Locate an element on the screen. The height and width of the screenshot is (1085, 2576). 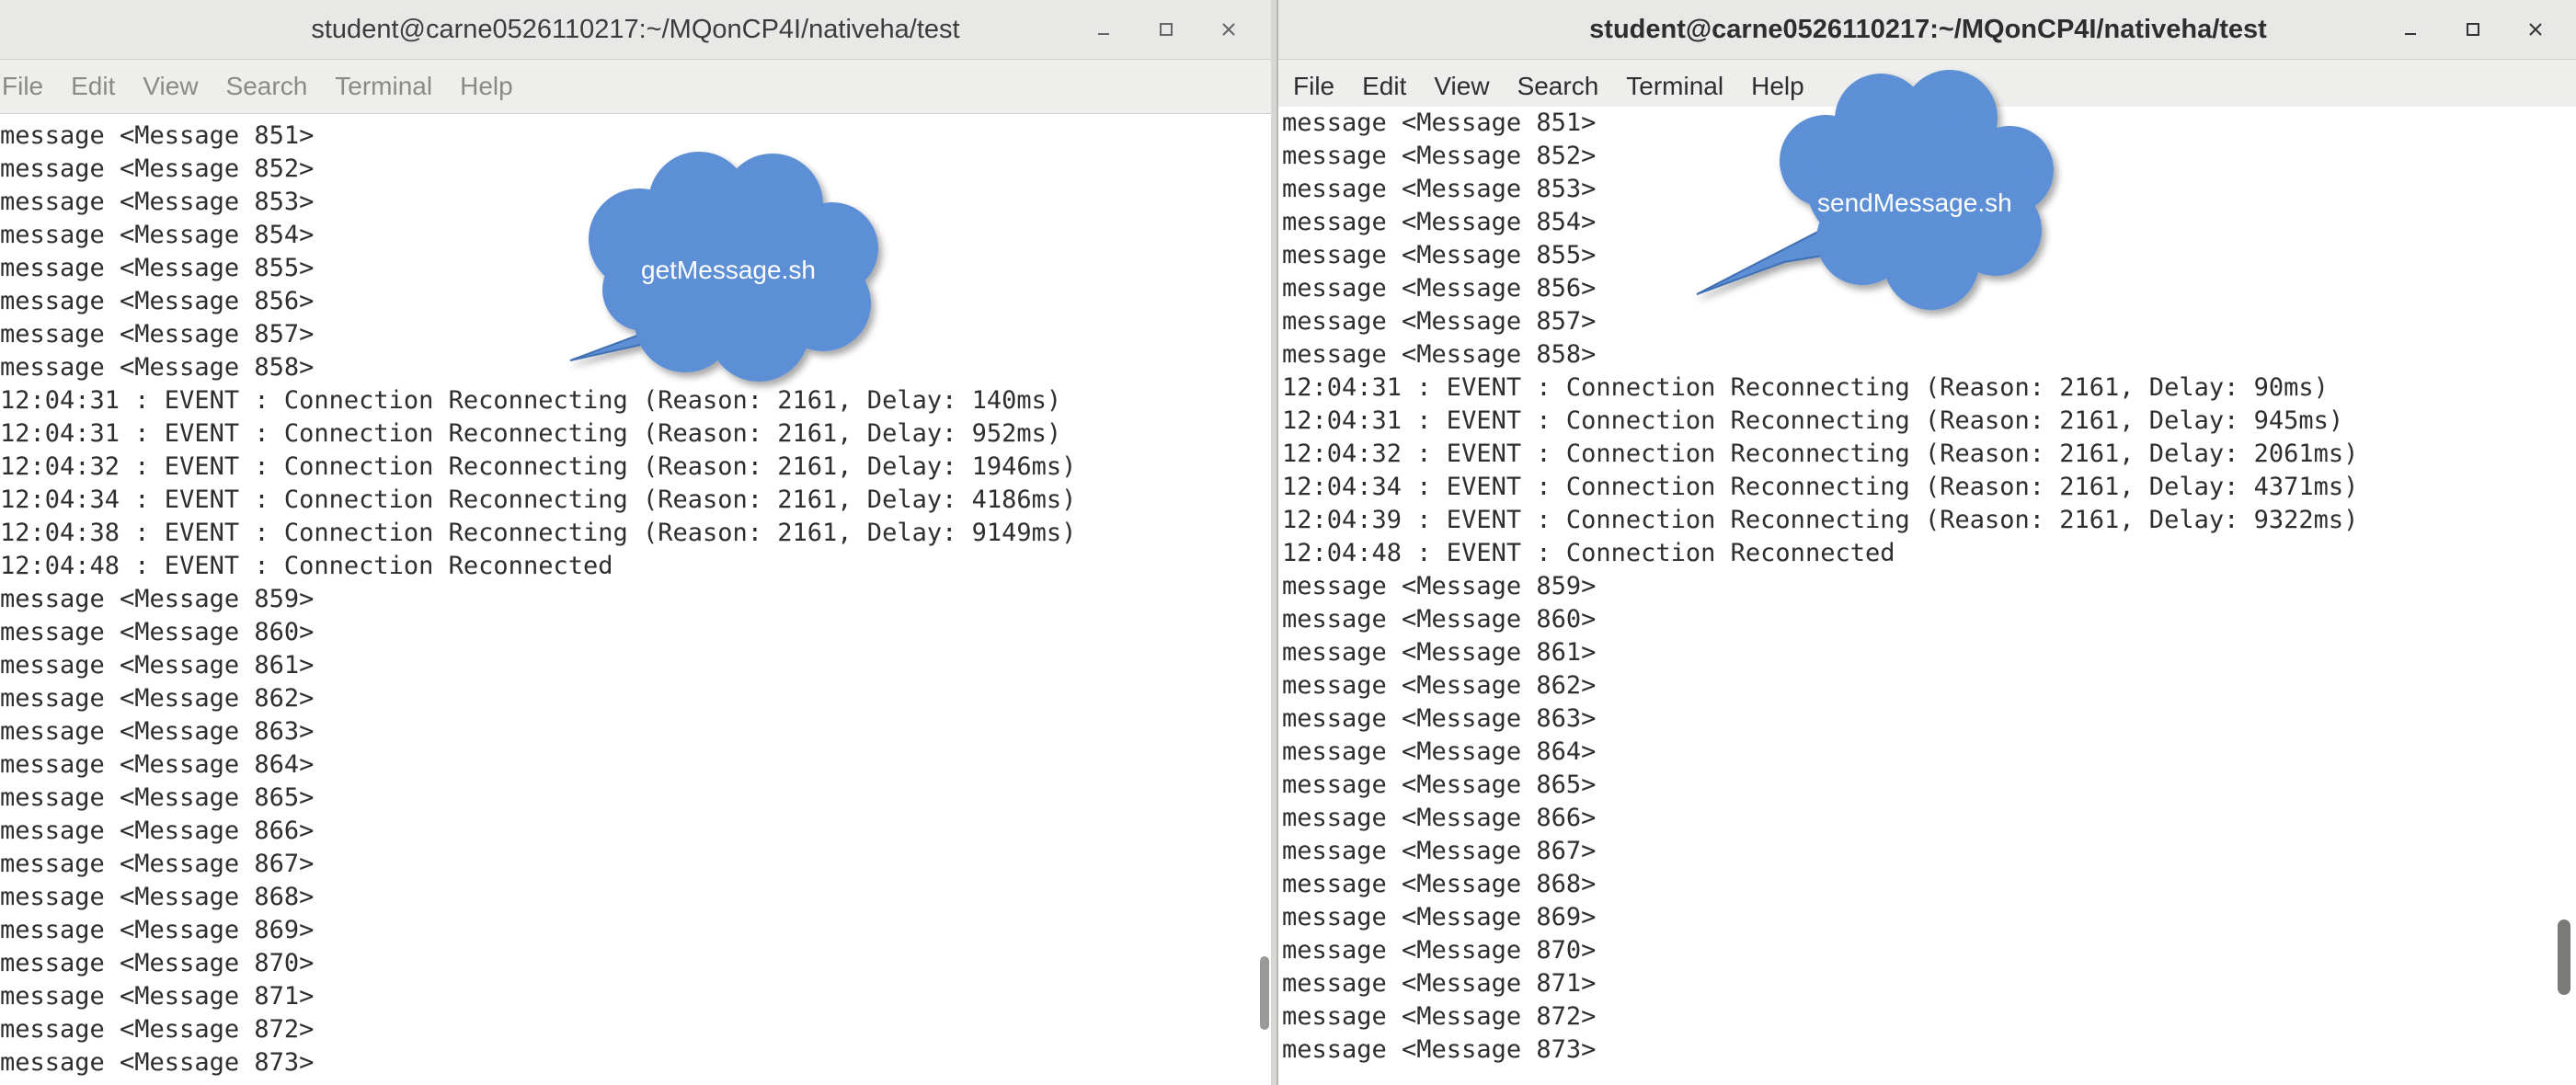
menubar: File Edit View Search Terminal Help is located at coordinates (635, 87).